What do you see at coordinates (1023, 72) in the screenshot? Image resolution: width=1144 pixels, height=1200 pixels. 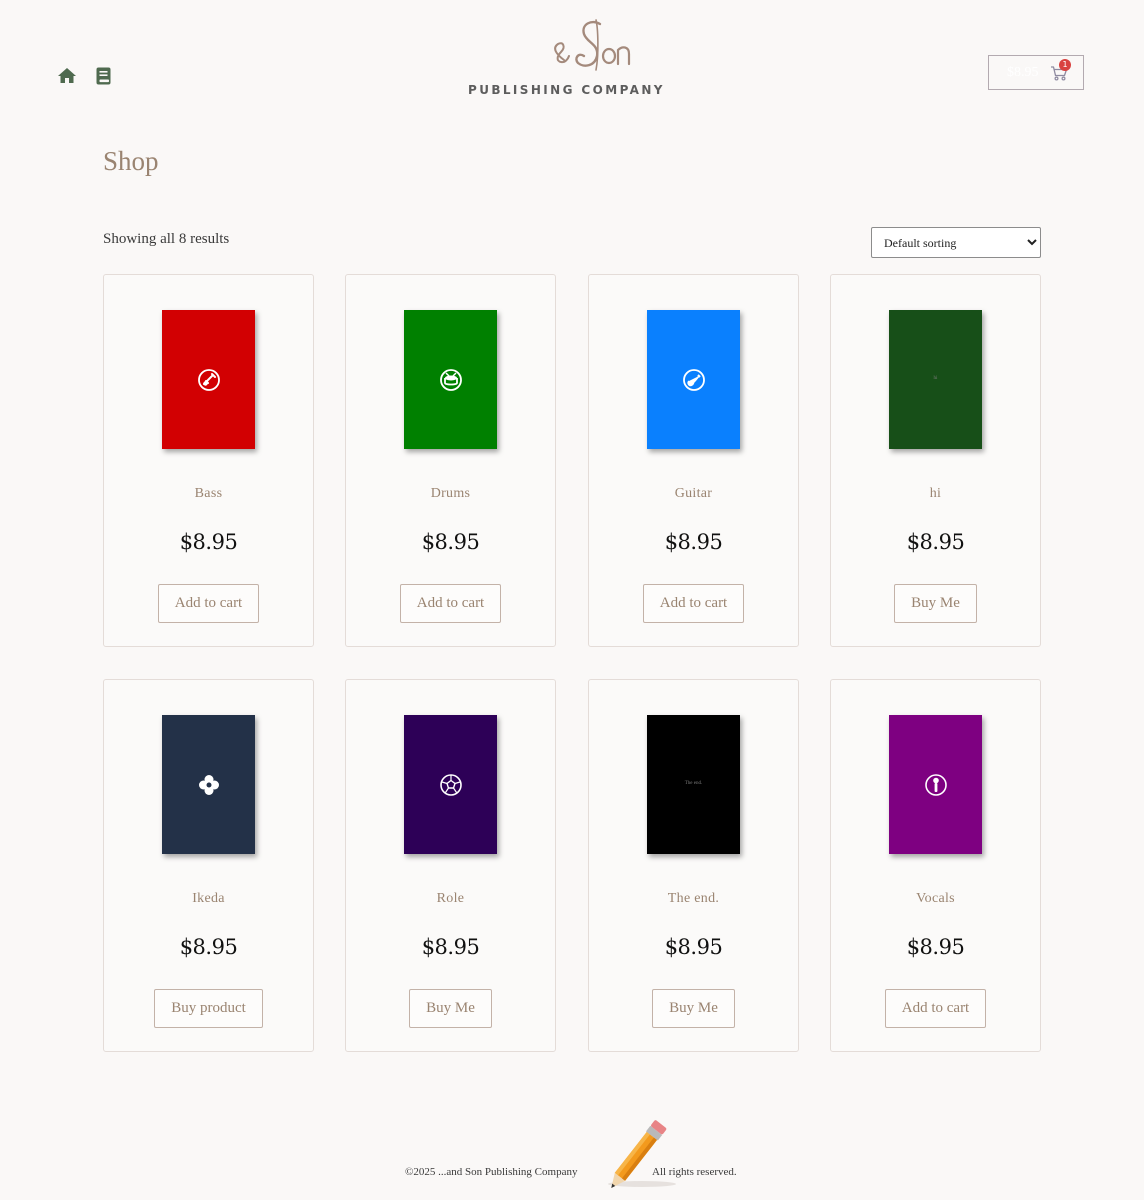 I see `cart-total: $8.95` at bounding box center [1023, 72].